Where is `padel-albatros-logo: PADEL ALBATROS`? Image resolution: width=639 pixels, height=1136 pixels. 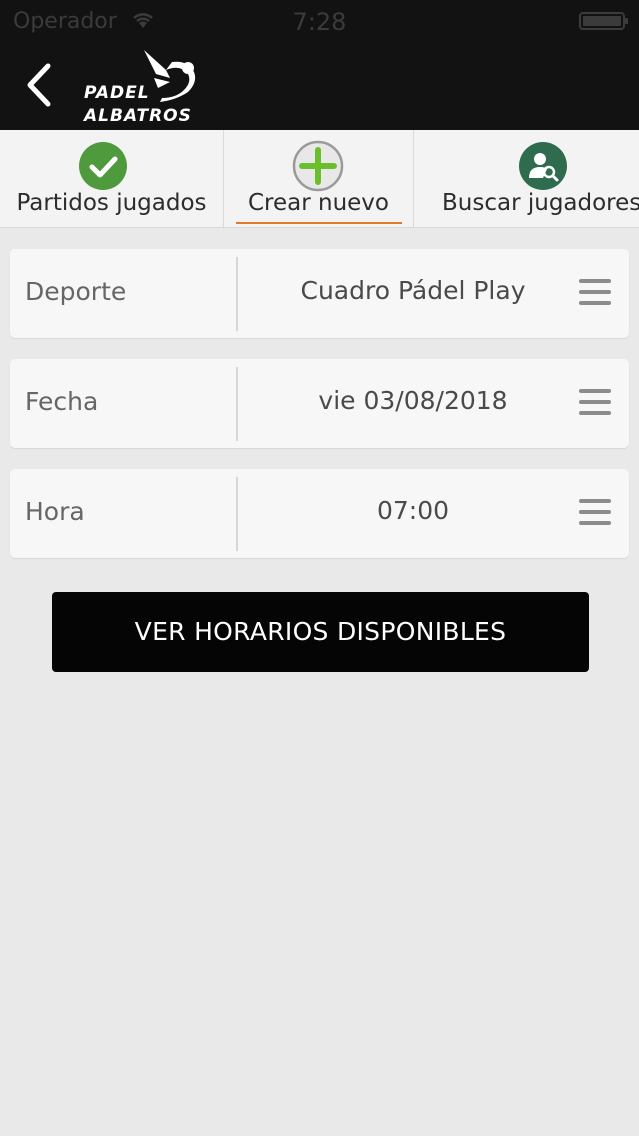 padel-albatros-logo: PADEL ALBATROS is located at coordinates (142, 88).